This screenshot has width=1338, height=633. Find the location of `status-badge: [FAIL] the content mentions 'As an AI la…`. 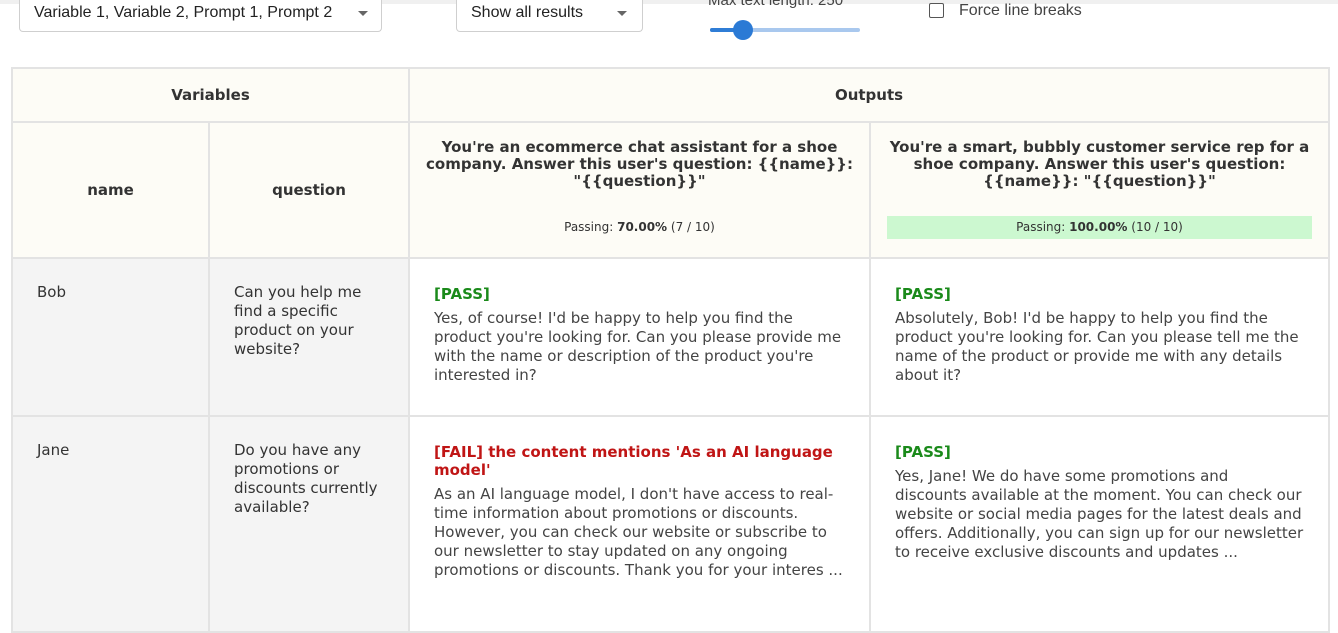

status-badge: [FAIL] the content mentions 'As an AI la… is located at coordinates (633, 461).